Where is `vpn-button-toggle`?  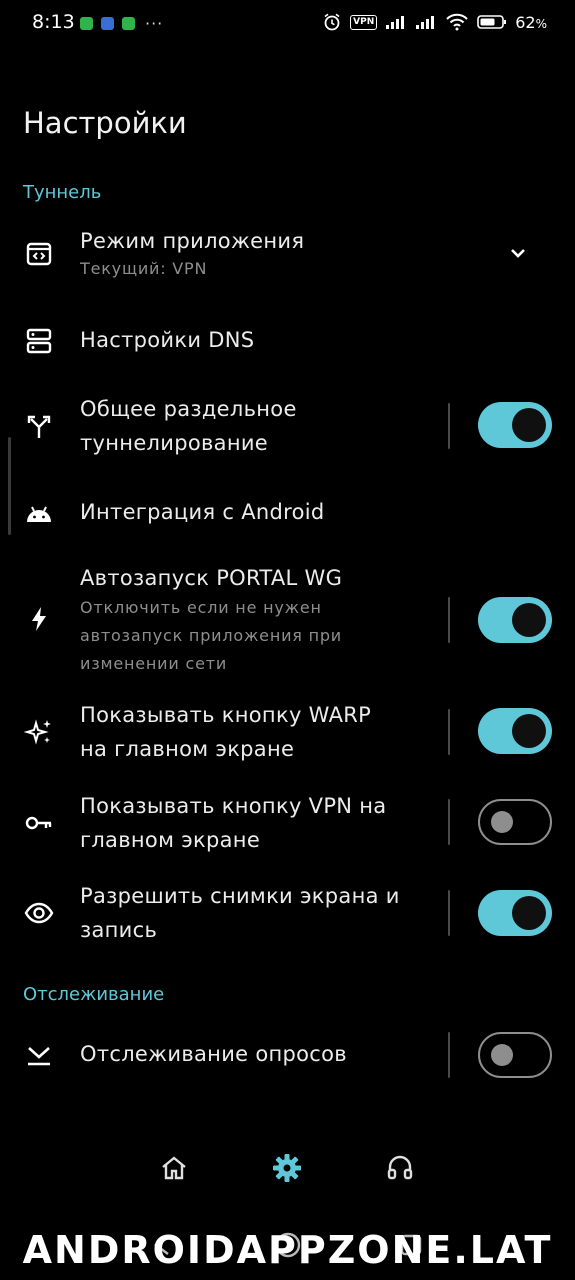
vpn-button-toggle is located at coordinates (515, 822).